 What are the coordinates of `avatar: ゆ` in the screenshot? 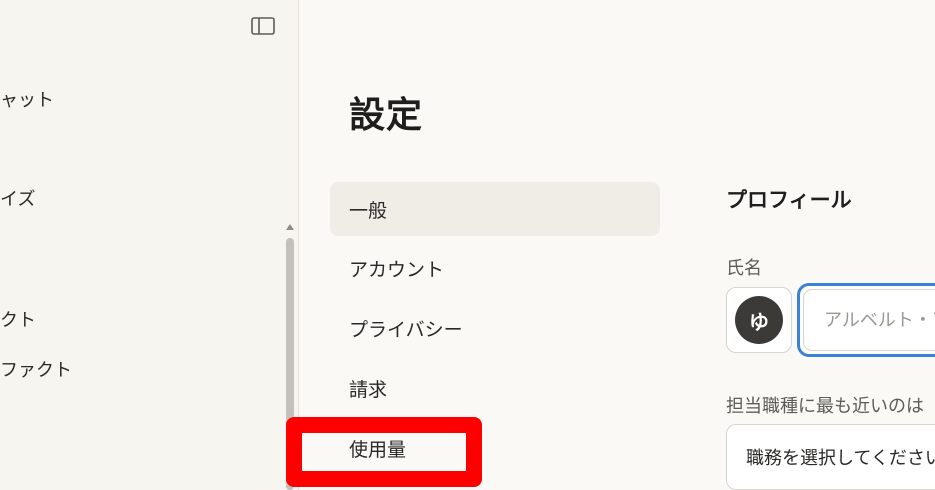 It's located at (759, 320).